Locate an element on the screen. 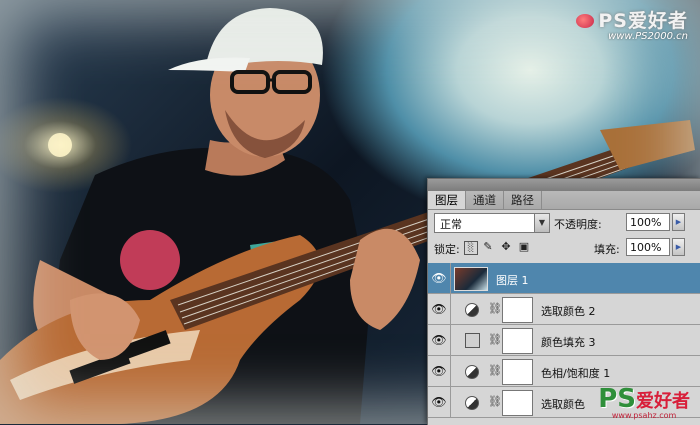 Image resolution: width=700 pixels, height=425 pixels. layer-name: 选取颜色 is located at coordinates (563, 404).